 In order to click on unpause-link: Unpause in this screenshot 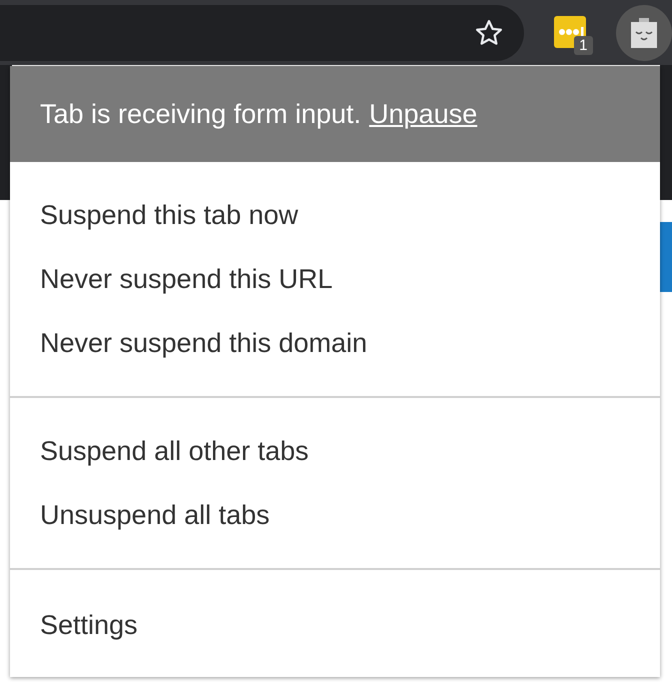, I will do `click(423, 114)`.